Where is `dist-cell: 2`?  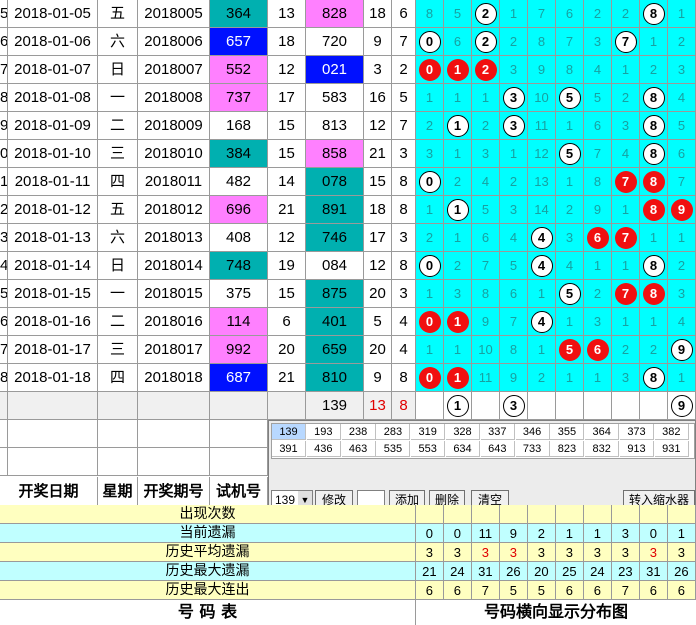
dist-cell: 2 is located at coordinates (486, 14).